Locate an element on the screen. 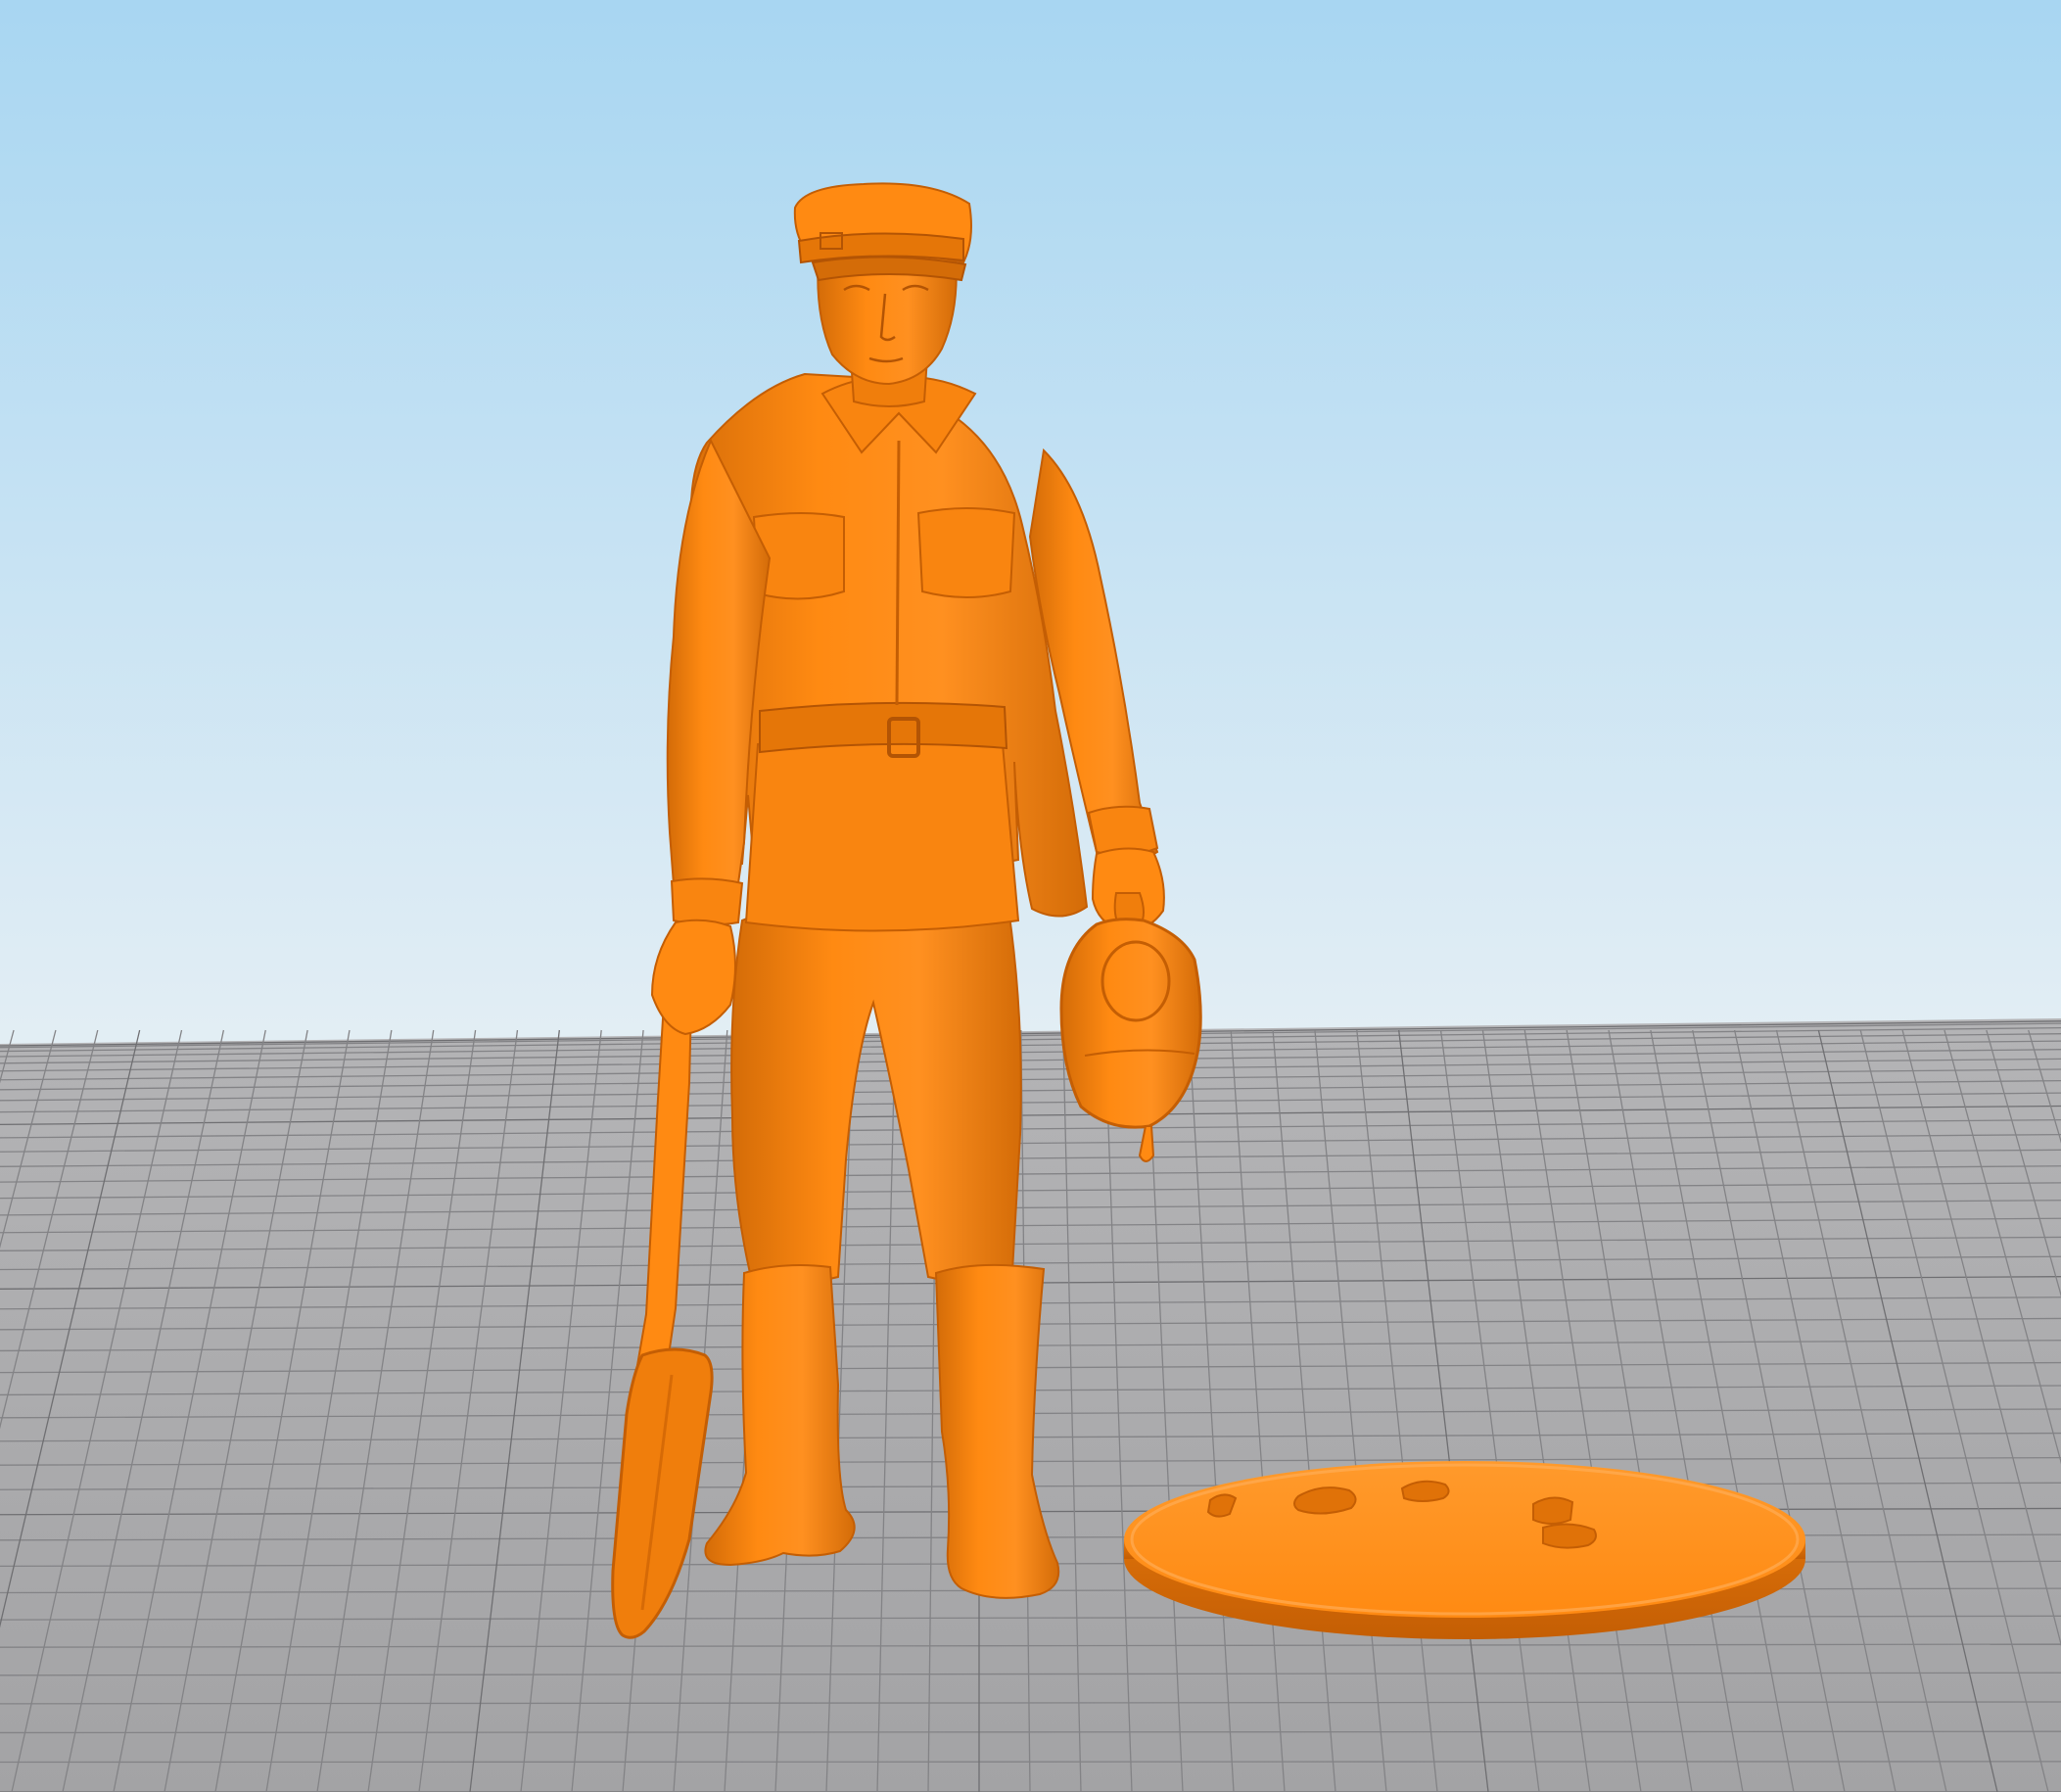  round-base is located at coordinates (1465, 1550).